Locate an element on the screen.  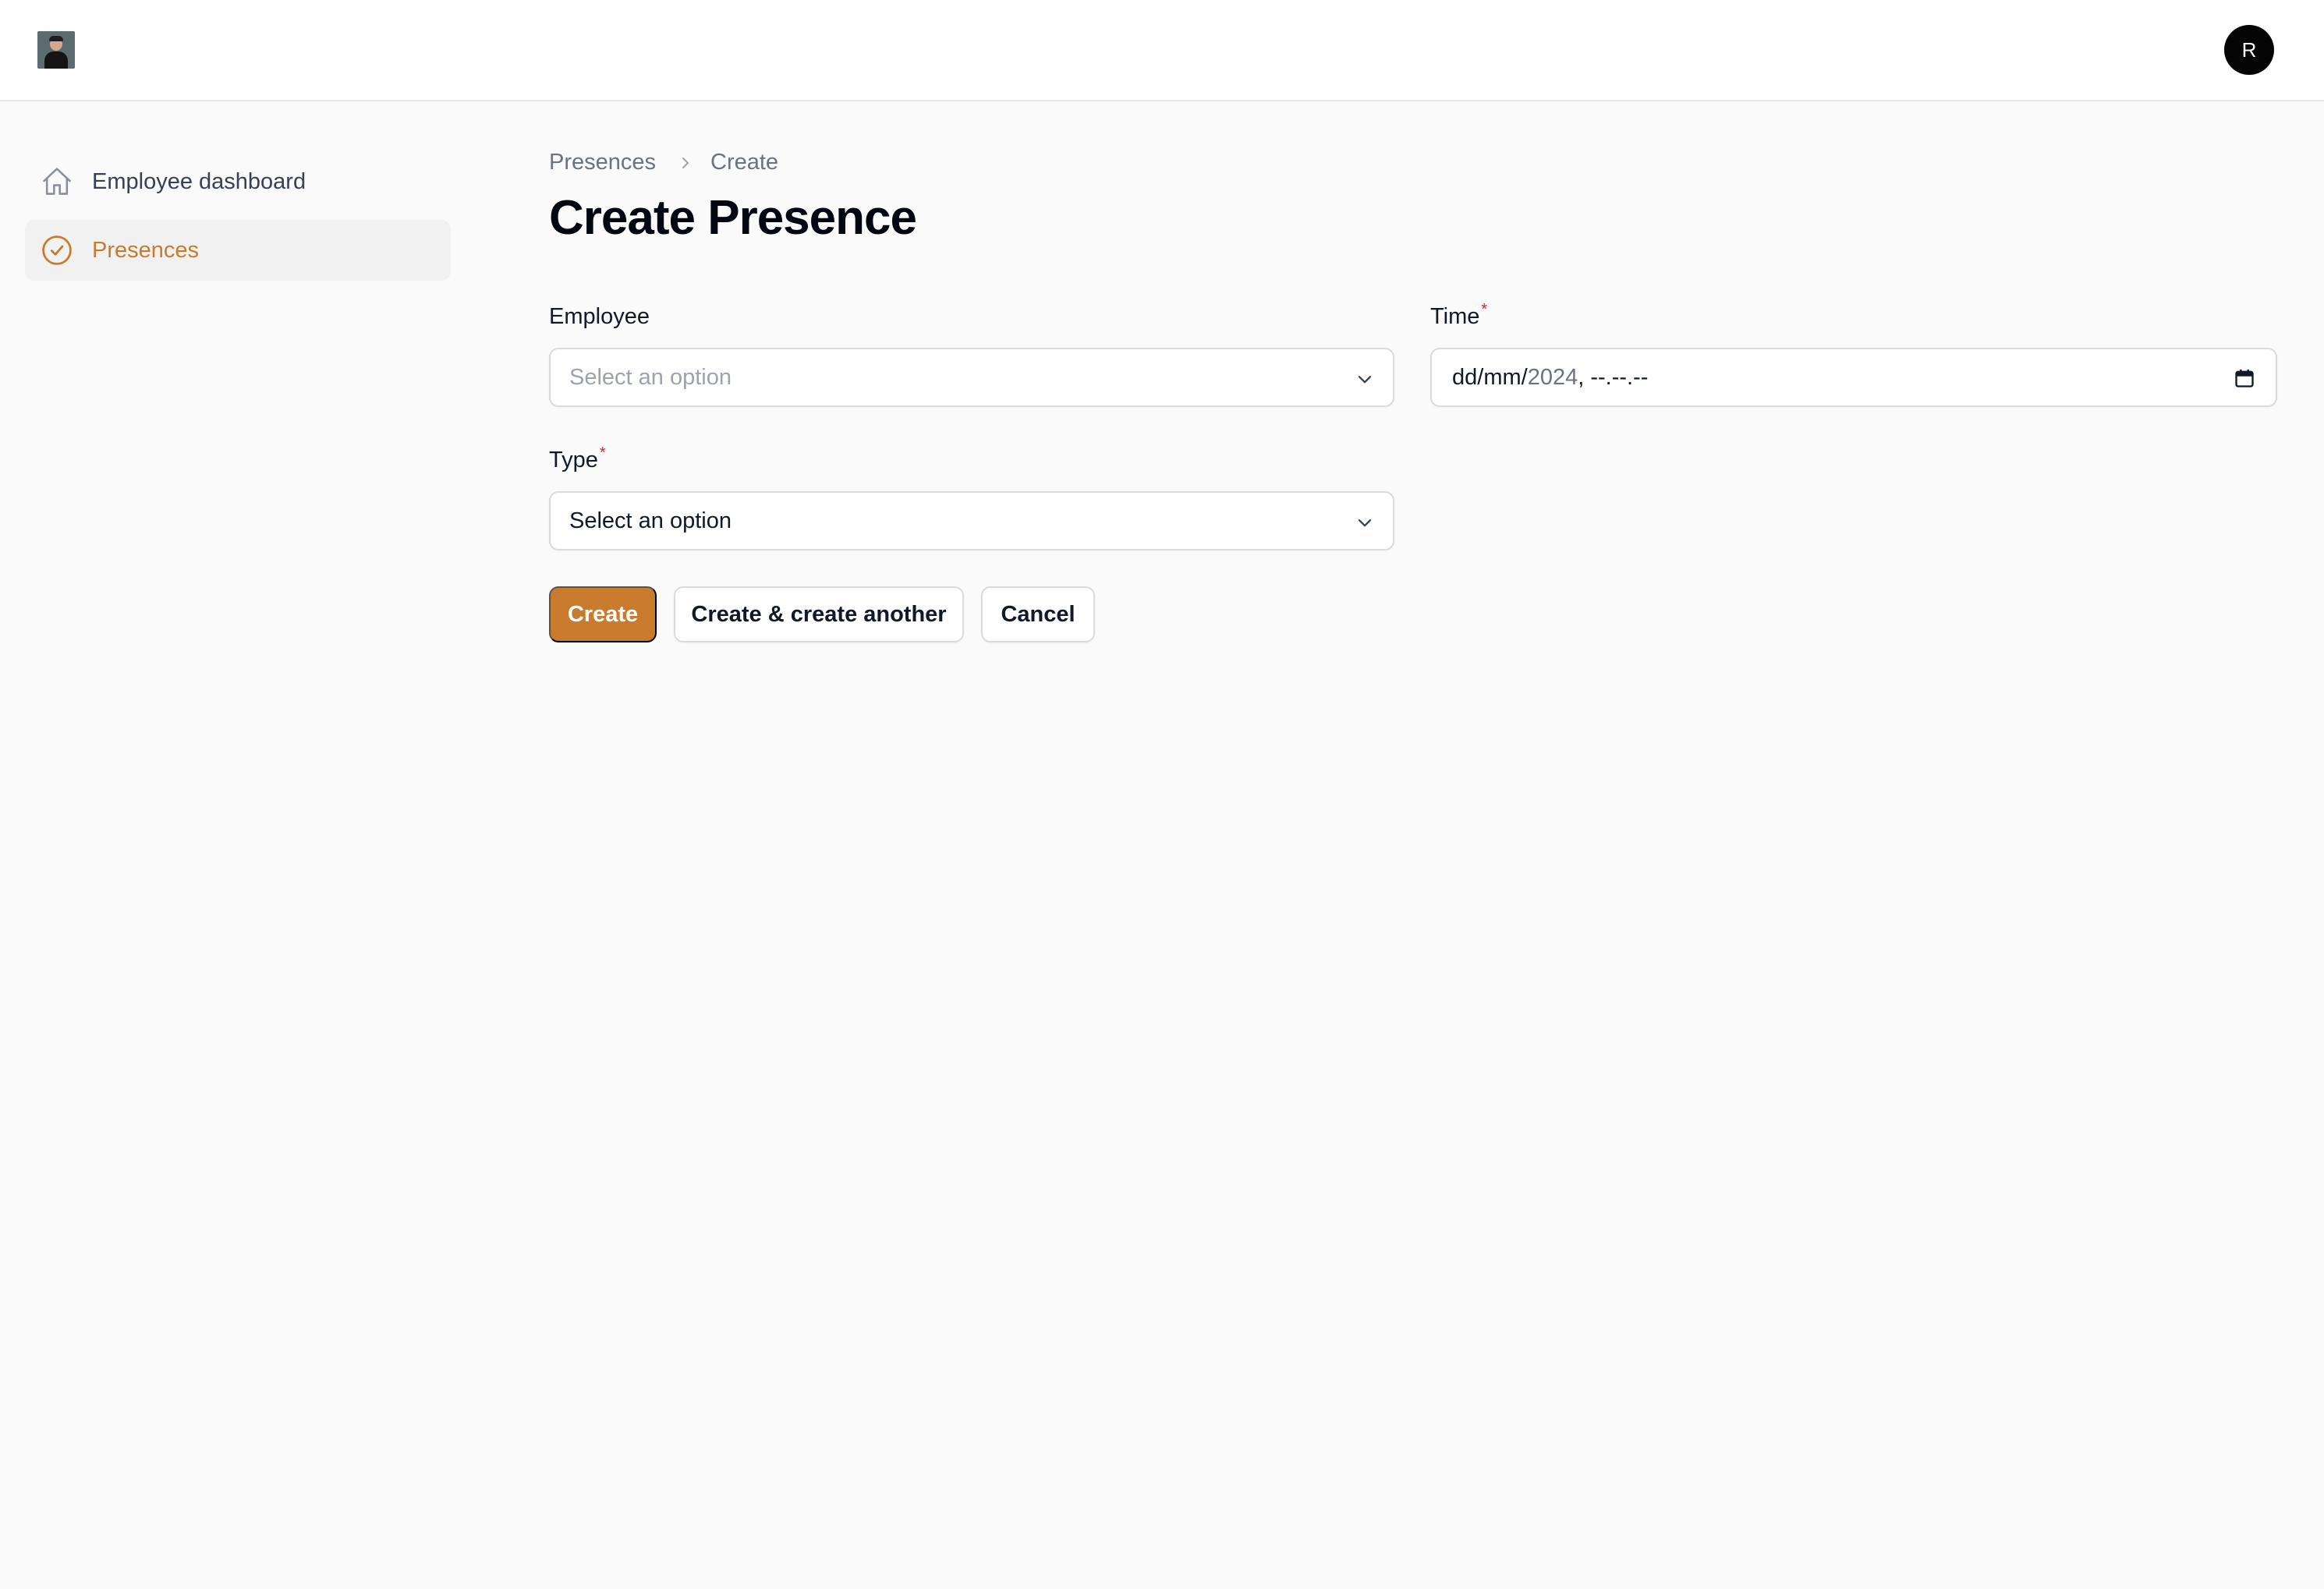
breadcrumb-current: Create is located at coordinates (744, 162).